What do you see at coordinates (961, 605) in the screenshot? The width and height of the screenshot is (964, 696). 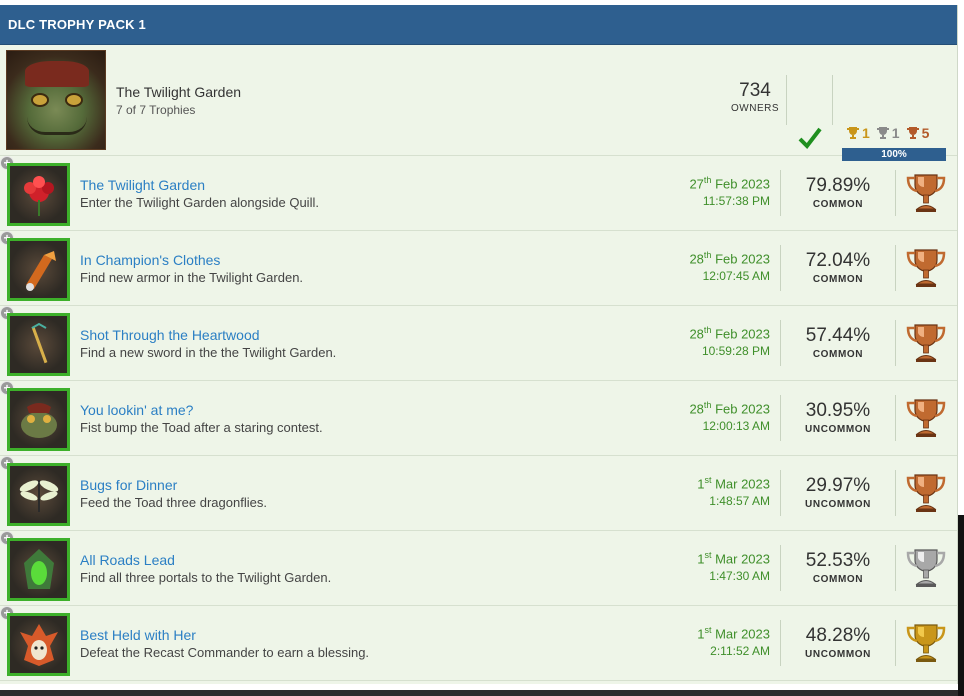 I see `window-edge` at bounding box center [961, 605].